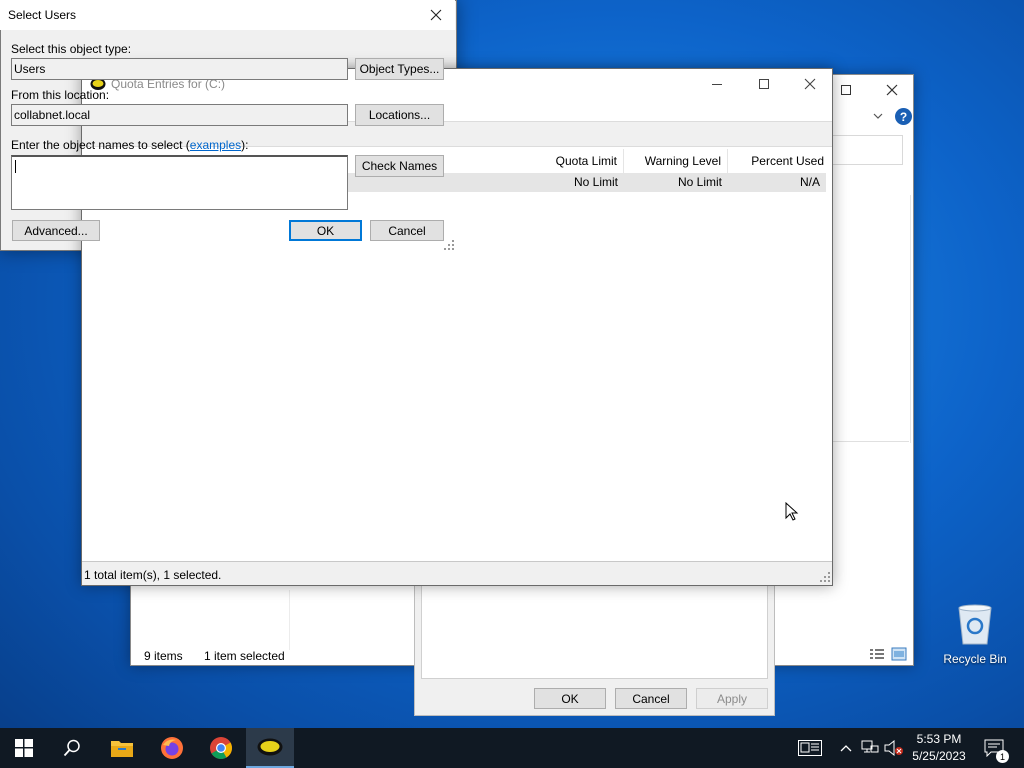 The height and width of the screenshot is (768, 1024). What do you see at coordinates (651, 698) in the screenshot?
I see `props-cancel-button: Cancel` at bounding box center [651, 698].